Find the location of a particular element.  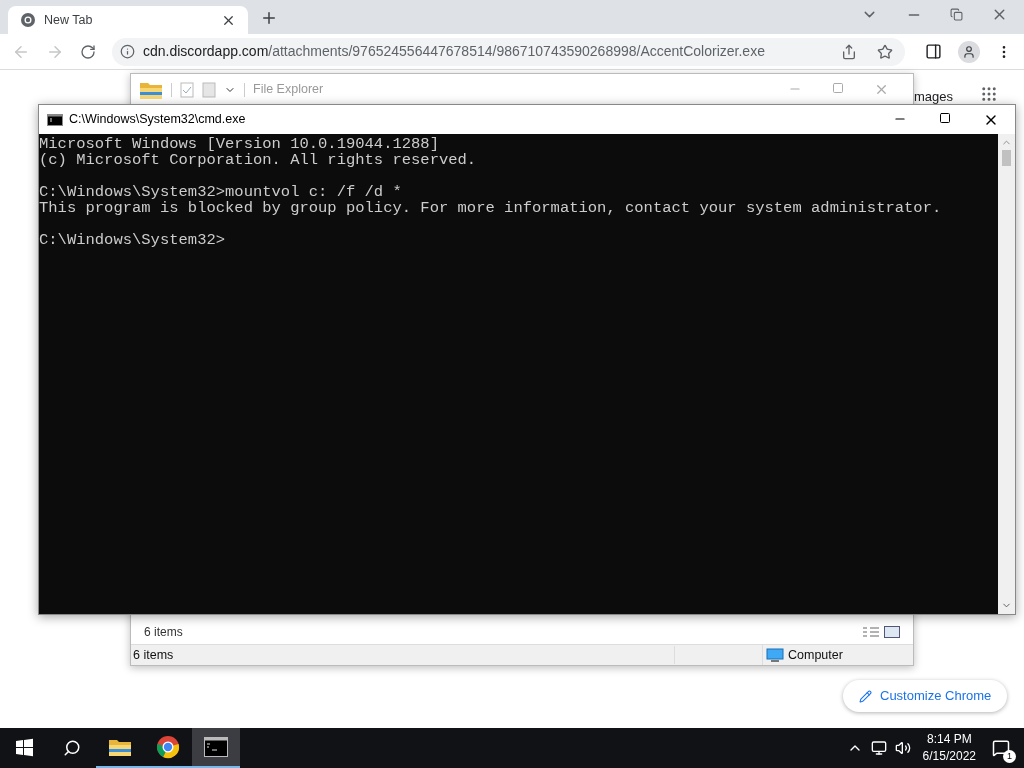

scrollbar-thumb is located at coordinates (1006, 158).